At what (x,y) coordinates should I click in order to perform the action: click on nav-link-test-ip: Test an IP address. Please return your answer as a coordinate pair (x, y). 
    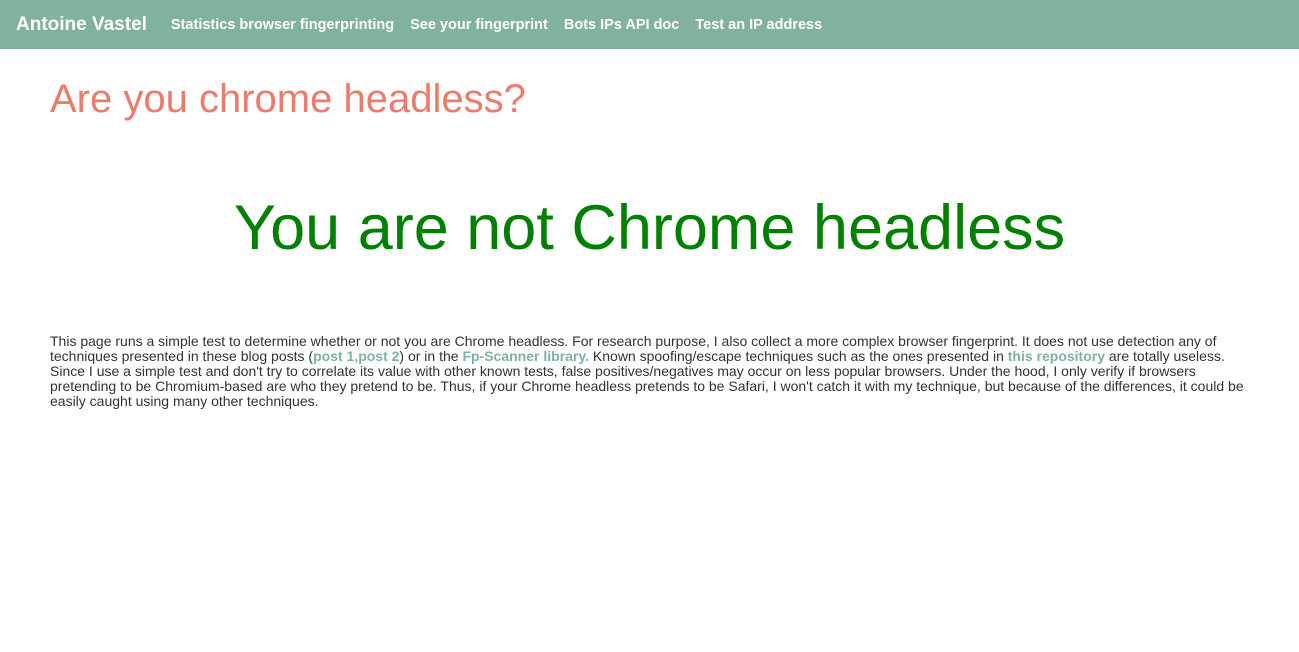
    Looking at the image, I should click on (758, 25).